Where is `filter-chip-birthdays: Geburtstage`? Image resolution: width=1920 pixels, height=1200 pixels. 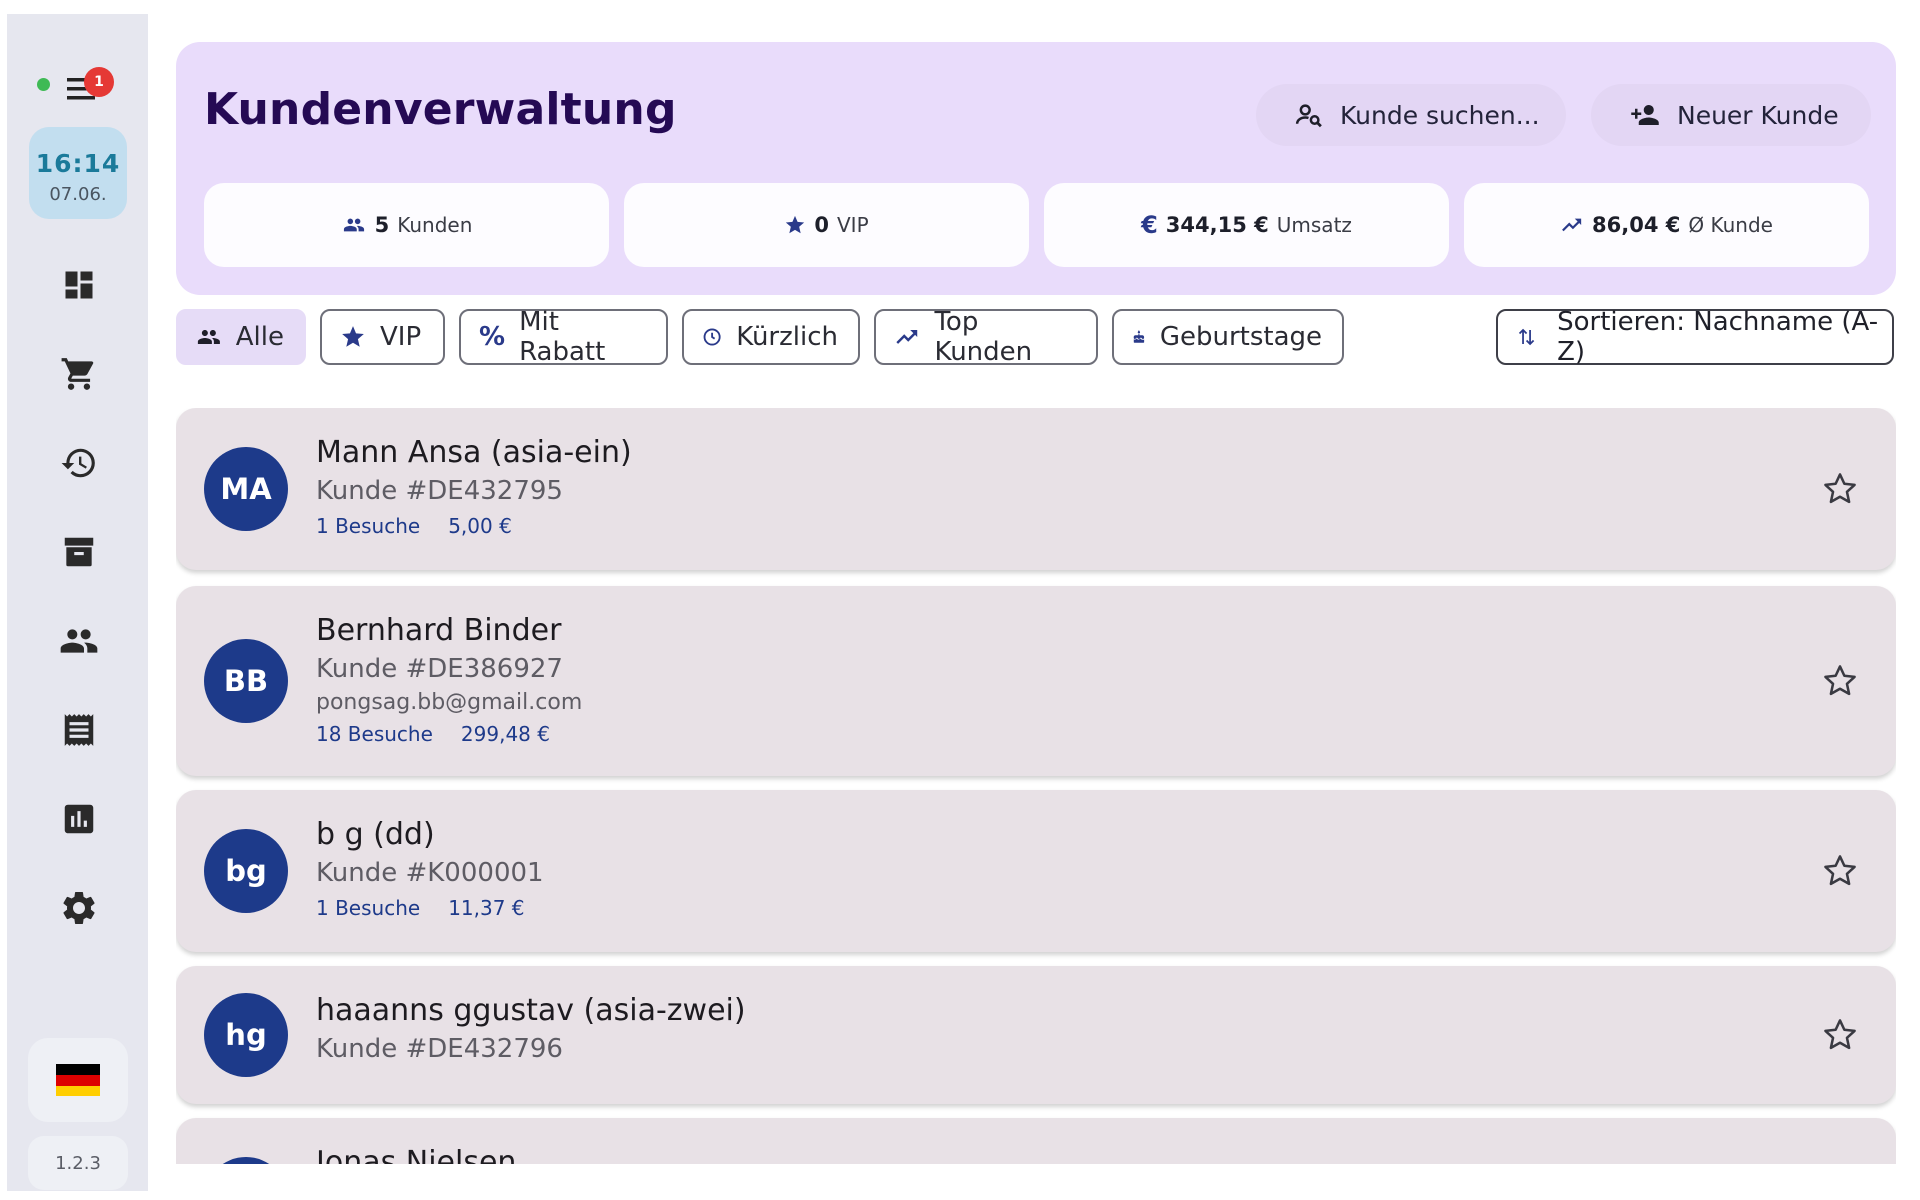
filter-chip-birthdays: Geburtstage is located at coordinates (1228, 337).